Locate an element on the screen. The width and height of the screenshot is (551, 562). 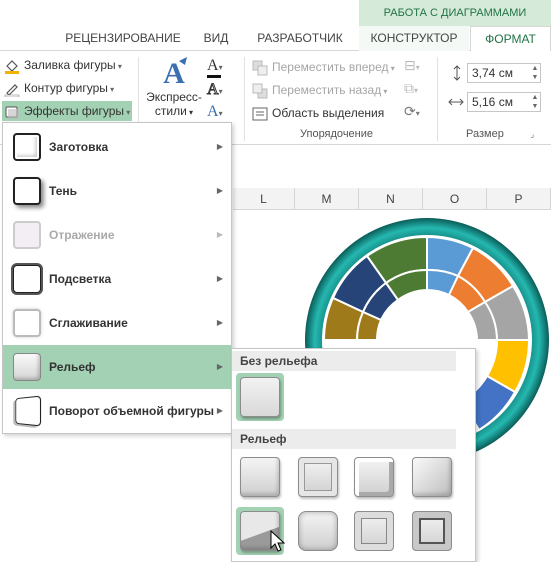
tab-design: КОНСТРУКТОР is located at coordinates (414, 38).